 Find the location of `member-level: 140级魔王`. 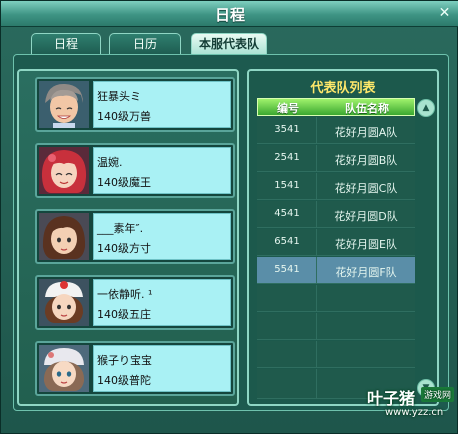

member-level: 140级魔王 is located at coordinates (124, 182).